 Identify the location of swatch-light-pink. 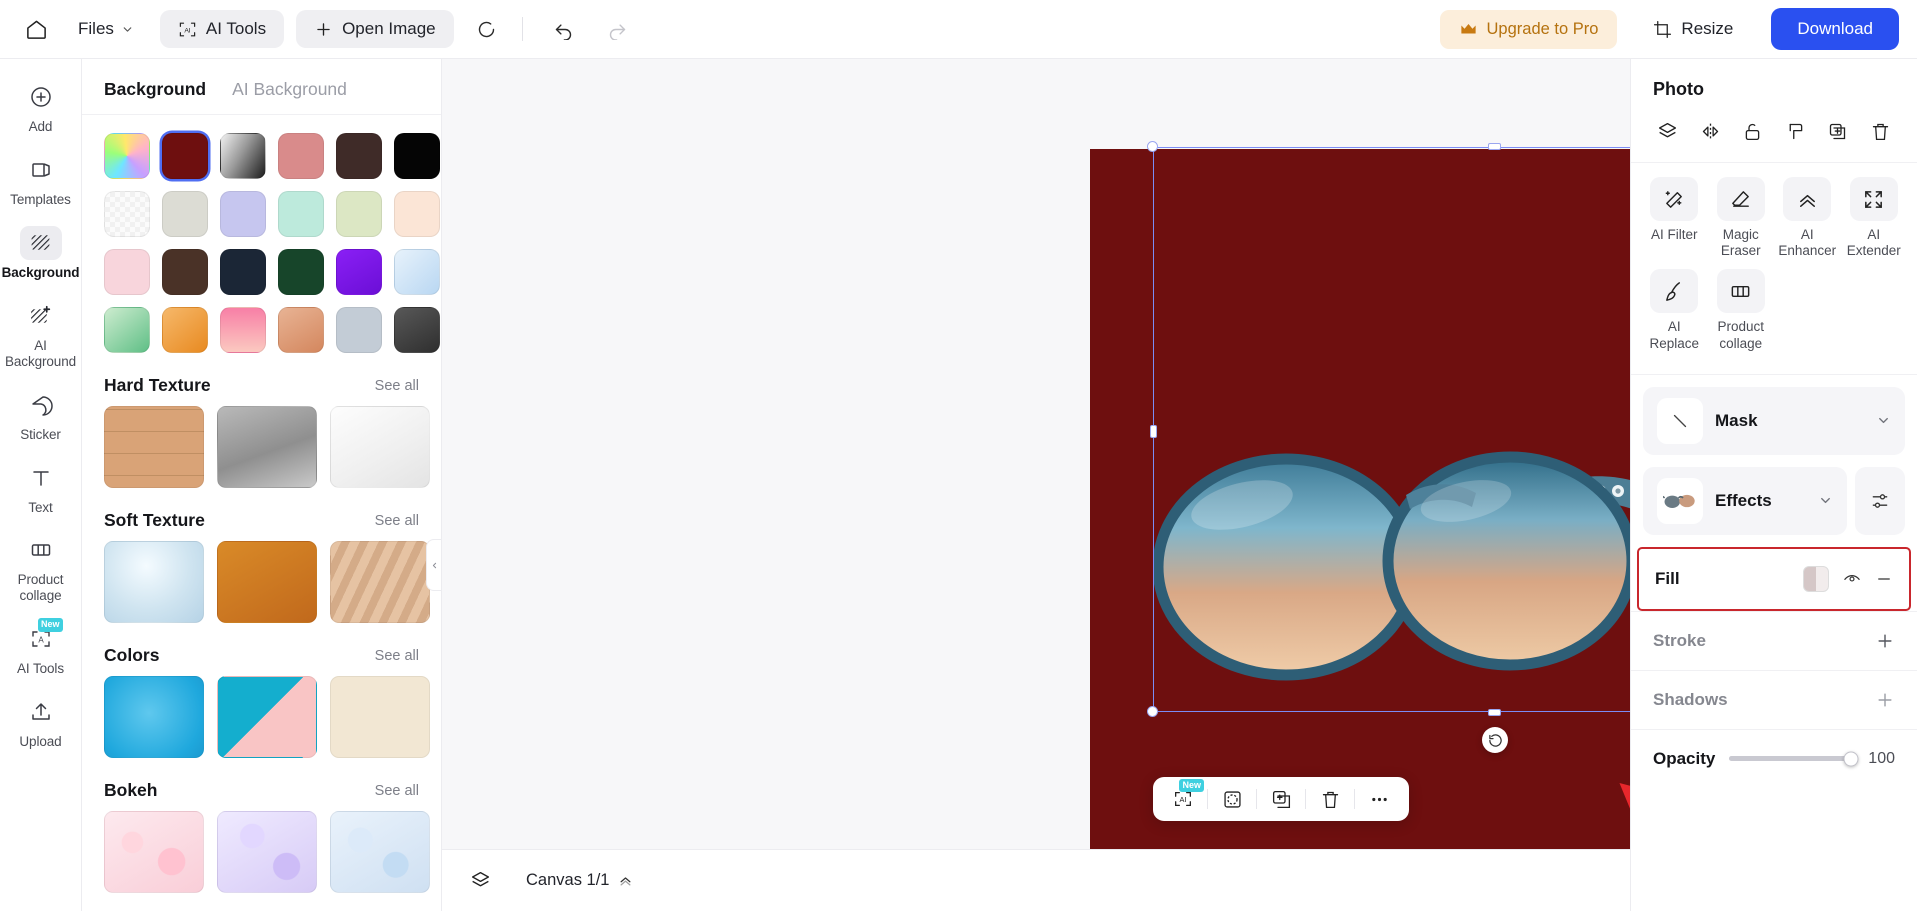
(127, 272).